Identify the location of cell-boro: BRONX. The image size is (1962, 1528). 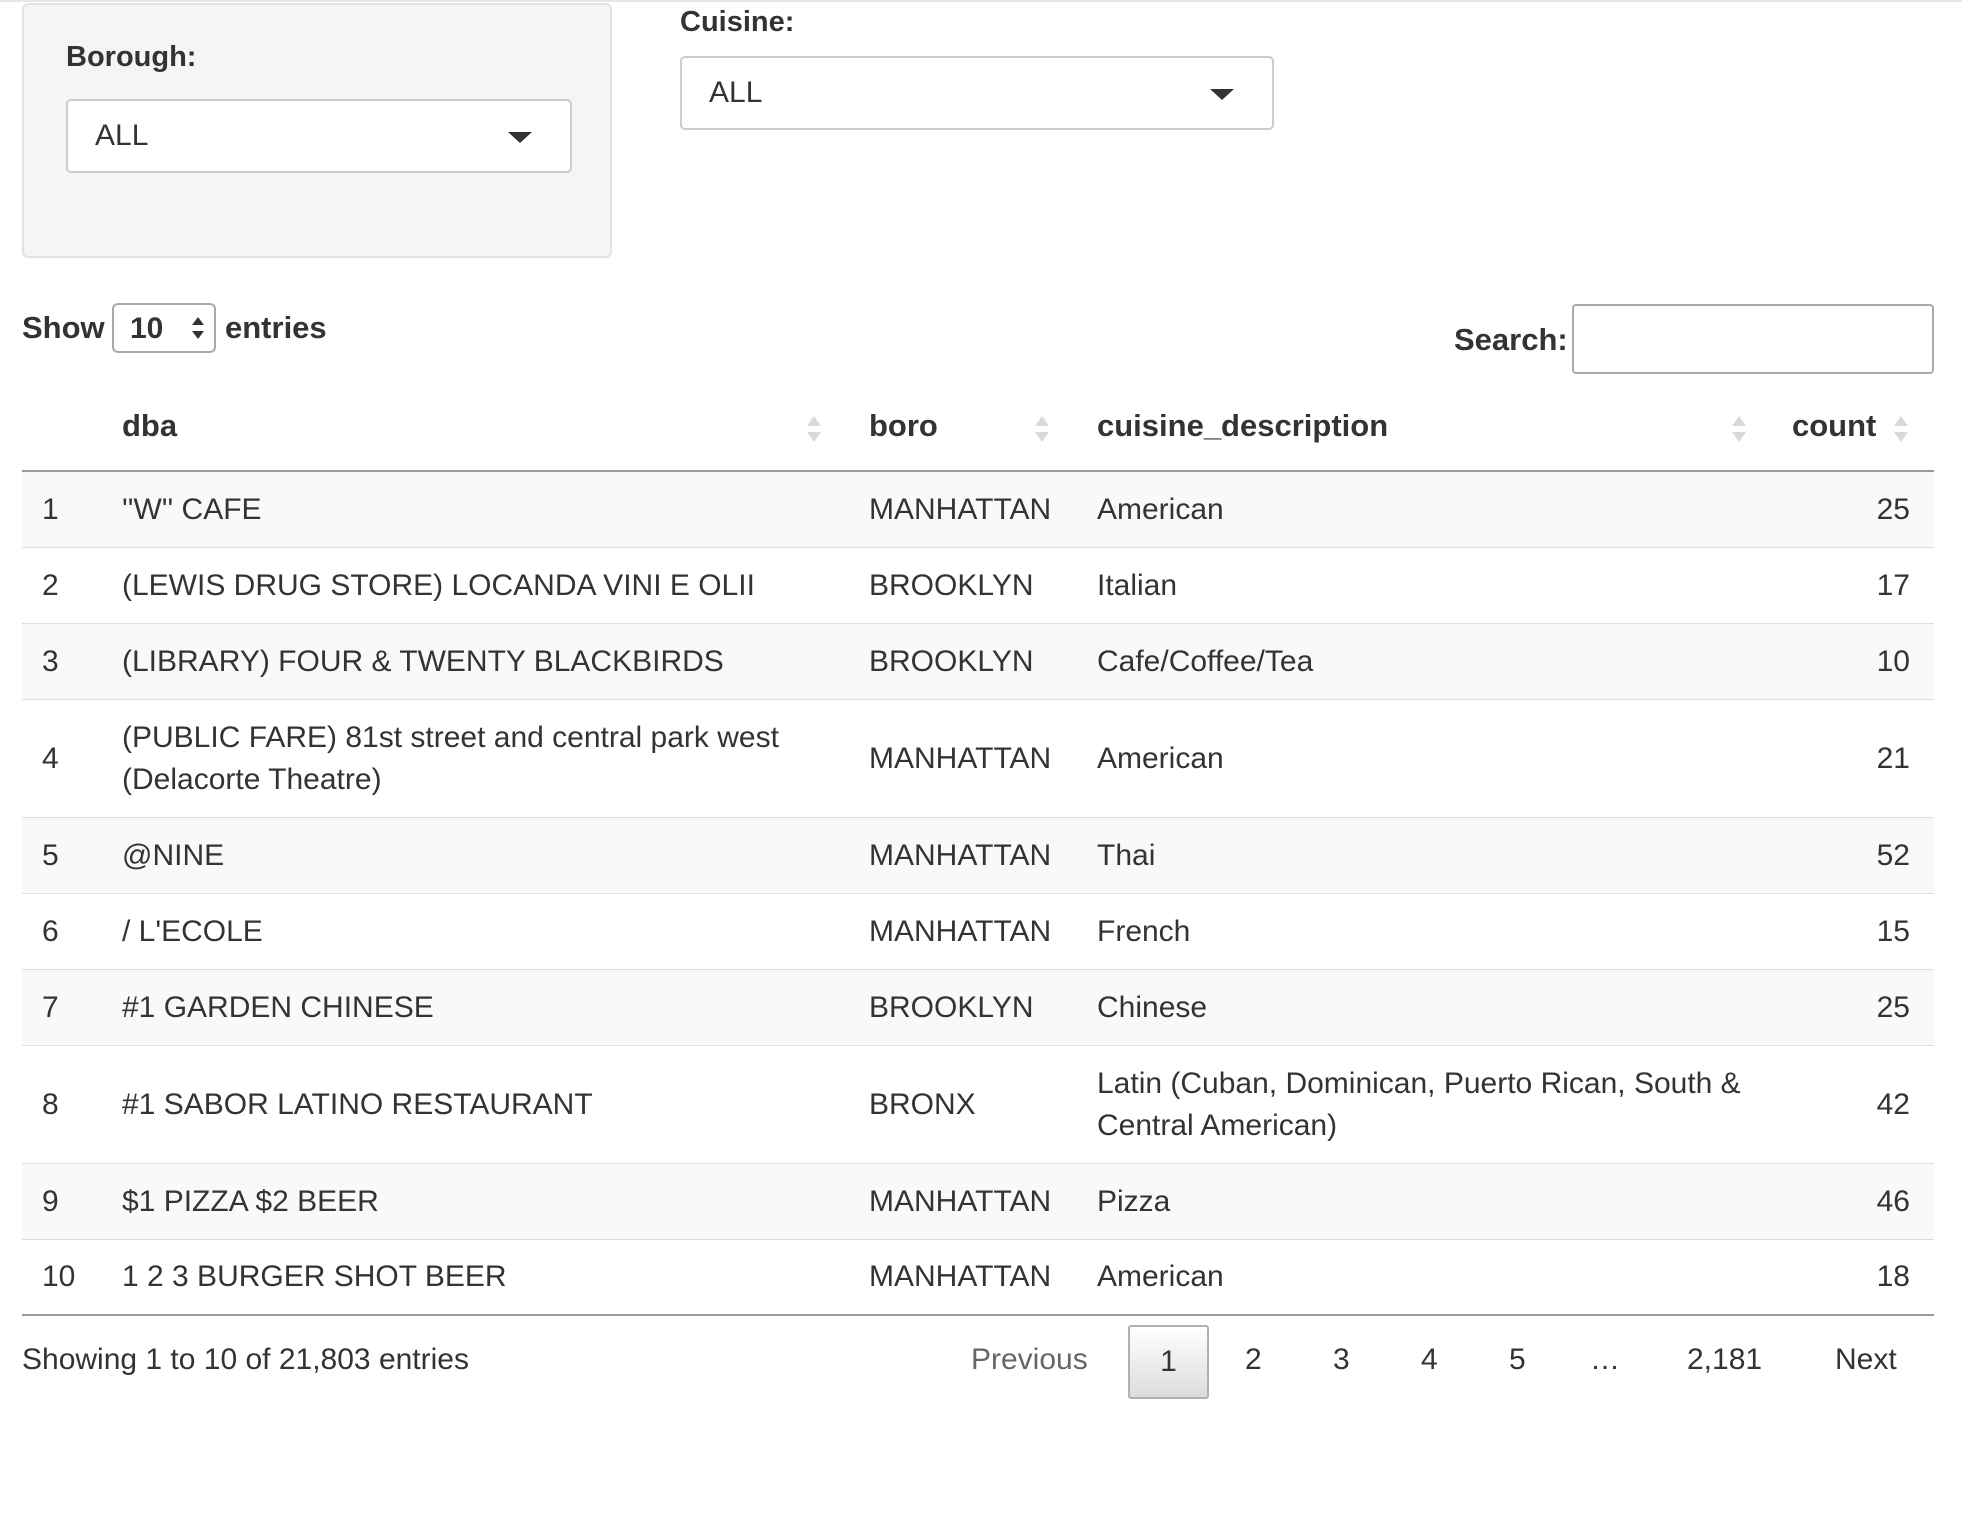
(922, 1104).